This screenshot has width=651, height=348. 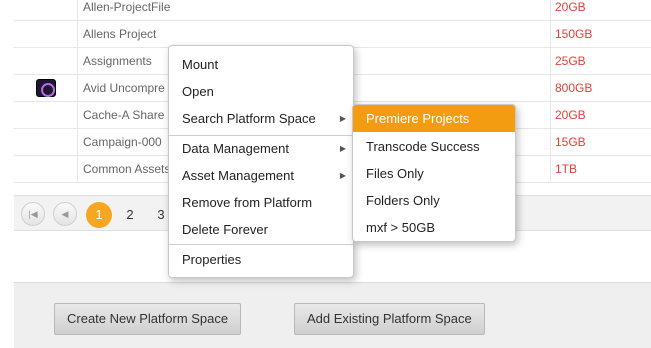 What do you see at coordinates (600, 169) in the screenshot?
I see `space-size: 1TB` at bounding box center [600, 169].